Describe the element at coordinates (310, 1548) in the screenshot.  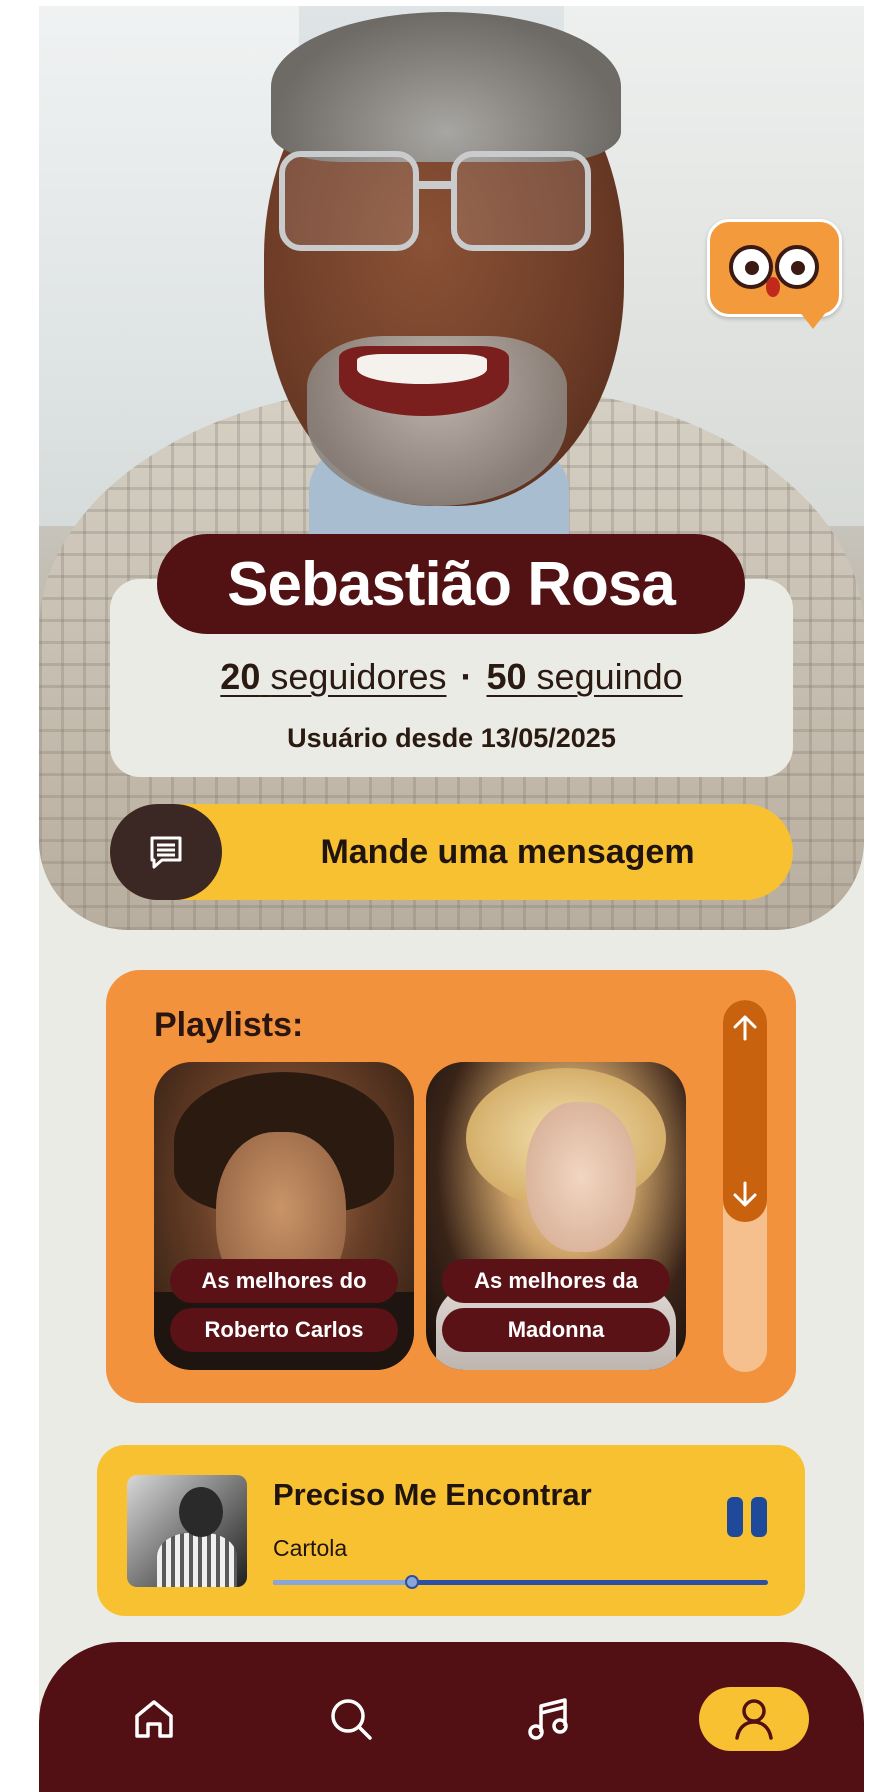
I see `track-artist: Cartola` at that location.